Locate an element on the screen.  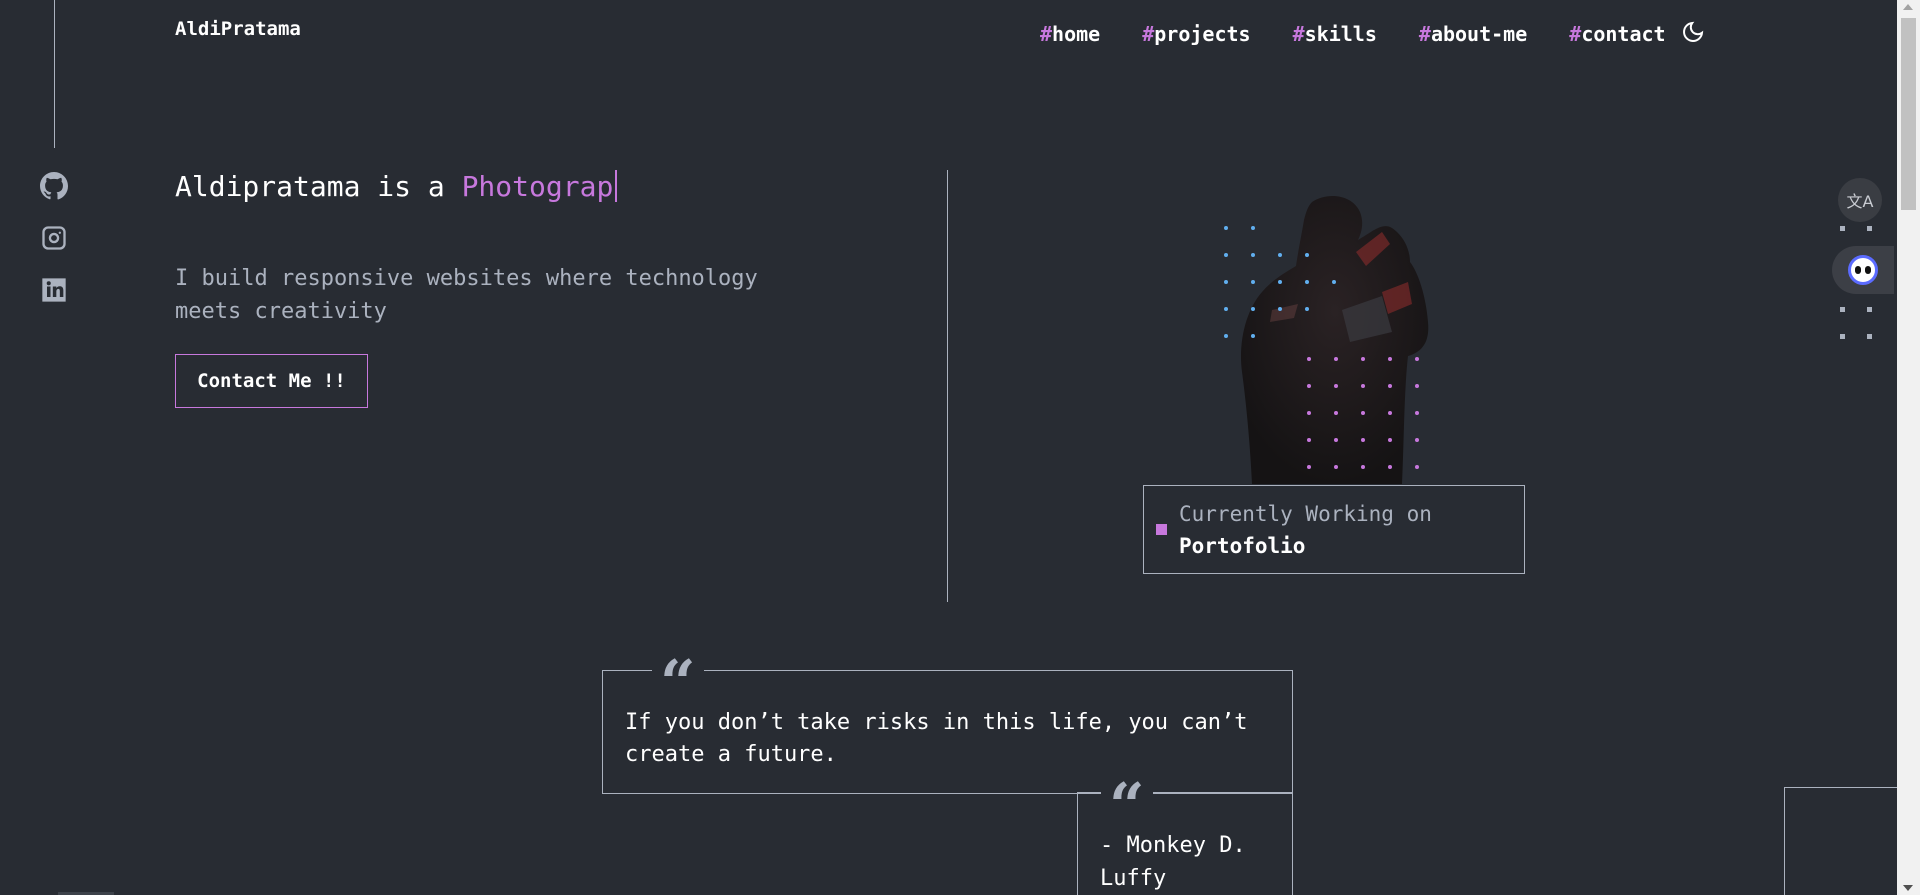
github-icon is located at coordinates (54, 186).